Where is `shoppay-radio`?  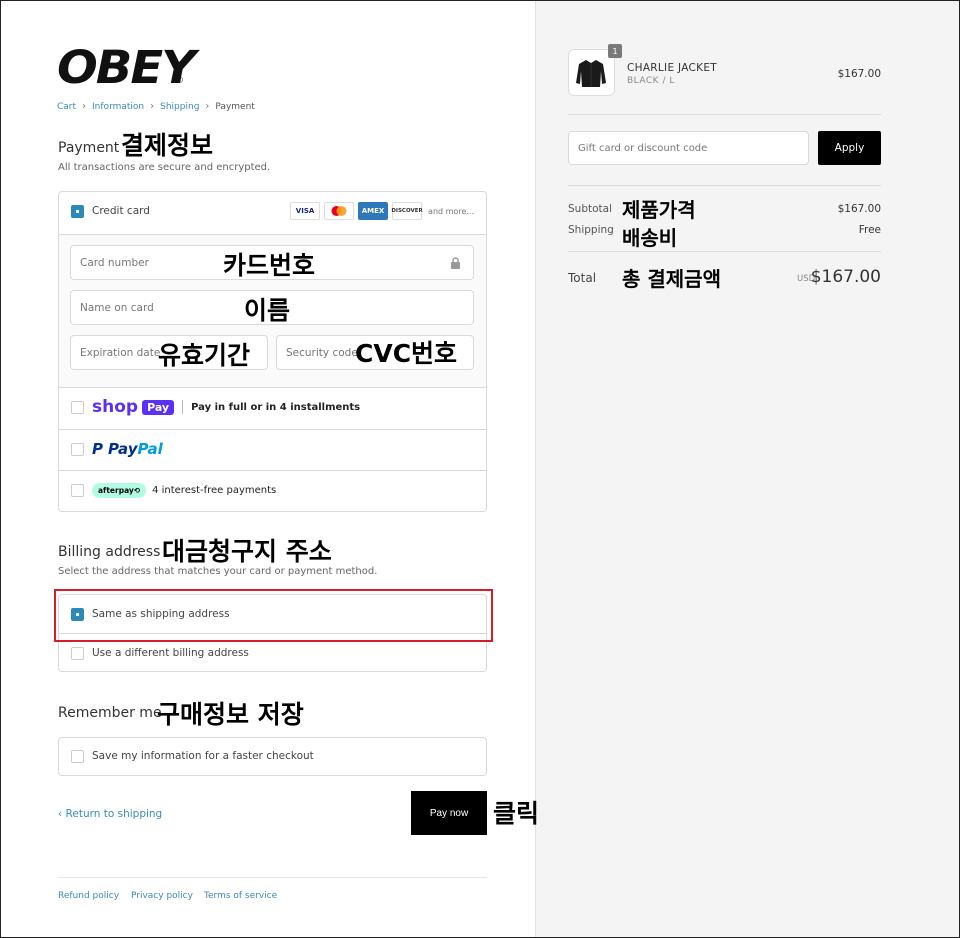
shoppay-radio is located at coordinates (77, 407).